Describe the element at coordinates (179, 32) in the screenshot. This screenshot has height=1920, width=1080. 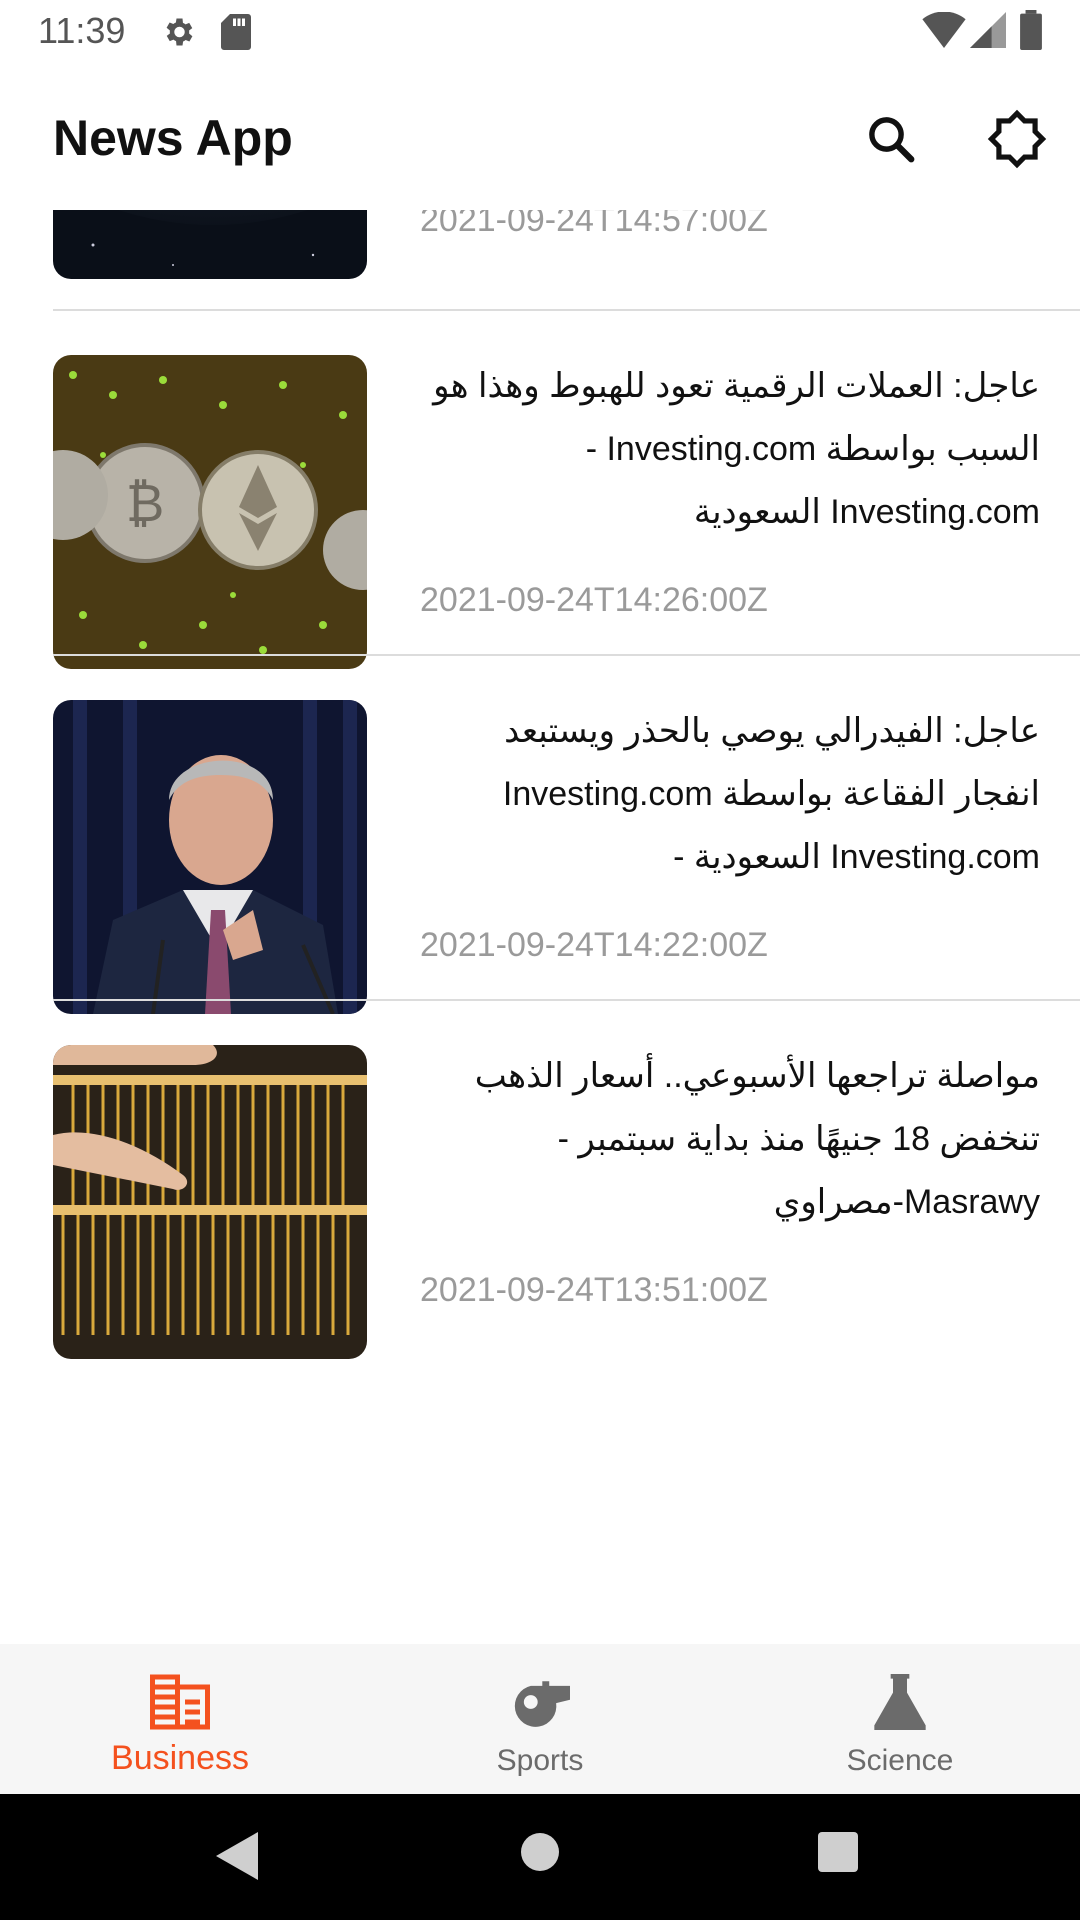
I see `settings-icon` at that location.